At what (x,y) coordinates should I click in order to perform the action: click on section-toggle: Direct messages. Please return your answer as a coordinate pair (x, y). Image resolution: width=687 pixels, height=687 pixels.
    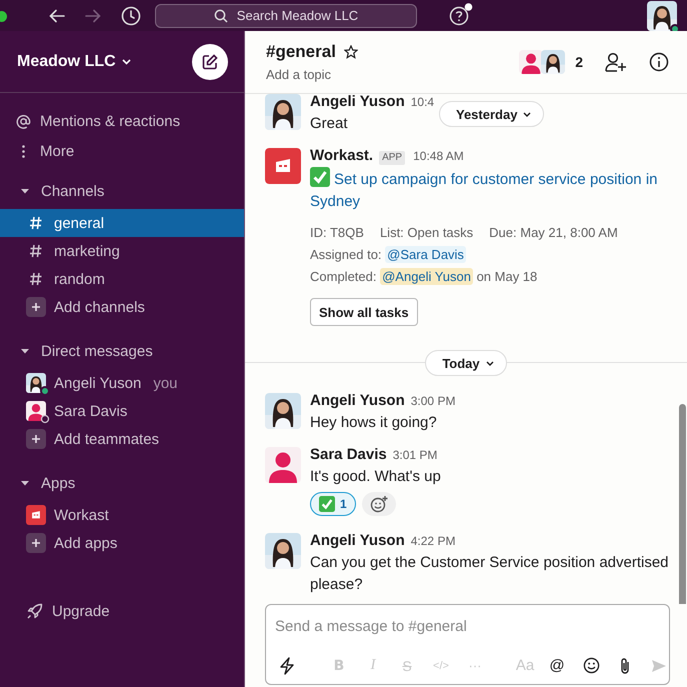
    Looking at the image, I should click on (122, 351).